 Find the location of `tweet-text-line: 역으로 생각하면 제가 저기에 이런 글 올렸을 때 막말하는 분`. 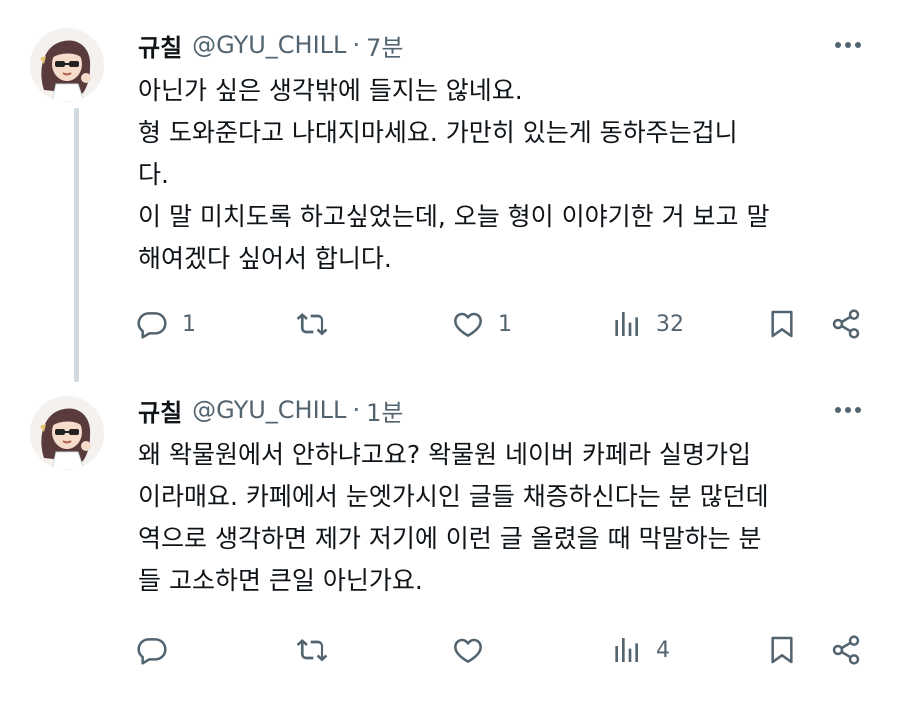

tweet-text-line: 역으로 생각하면 제가 저기에 이런 글 올렸을 때 막말하는 분 is located at coordinates (450, 538).